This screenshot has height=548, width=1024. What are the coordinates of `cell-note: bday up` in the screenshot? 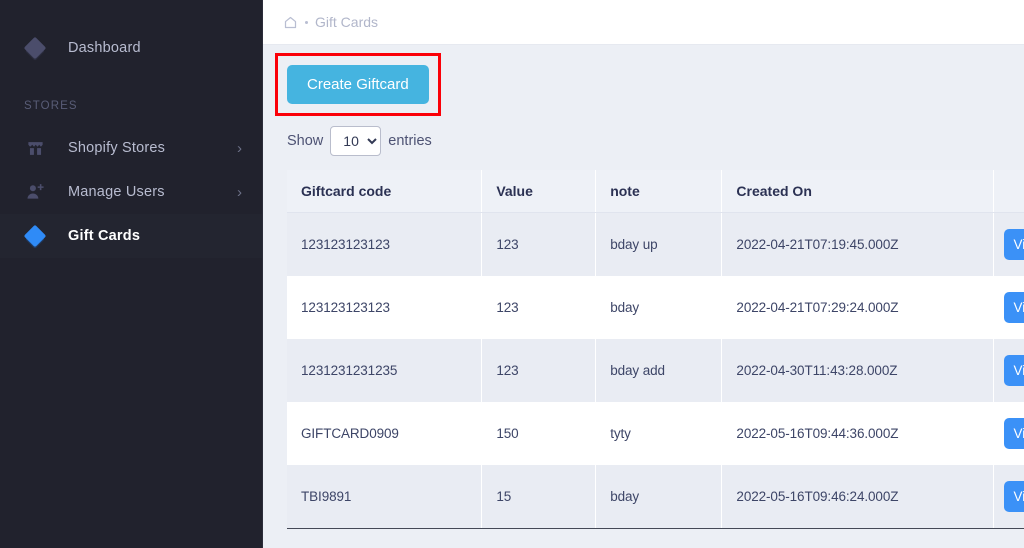 It's located at (659, 244).